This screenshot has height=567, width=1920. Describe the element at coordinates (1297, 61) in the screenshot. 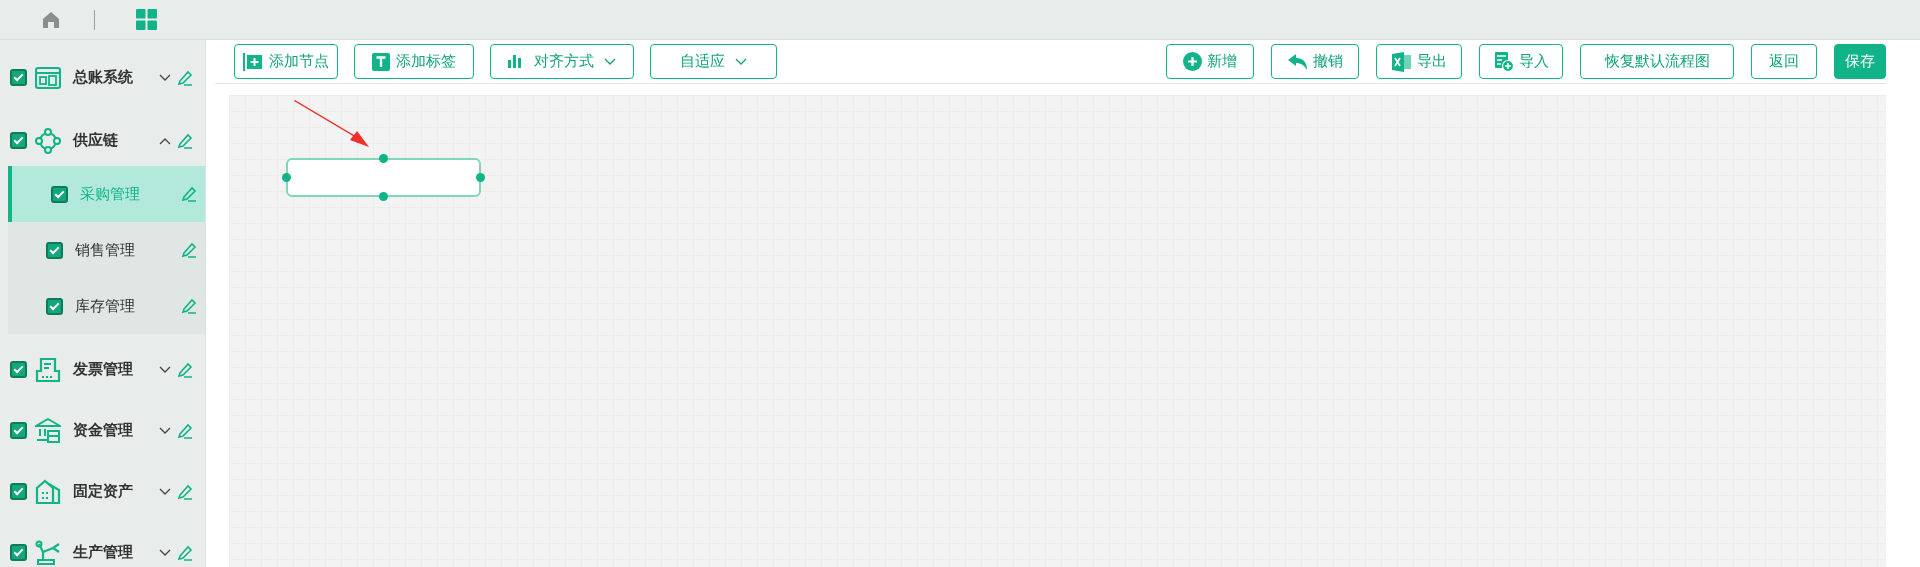

I see `undo-icon` at that location.